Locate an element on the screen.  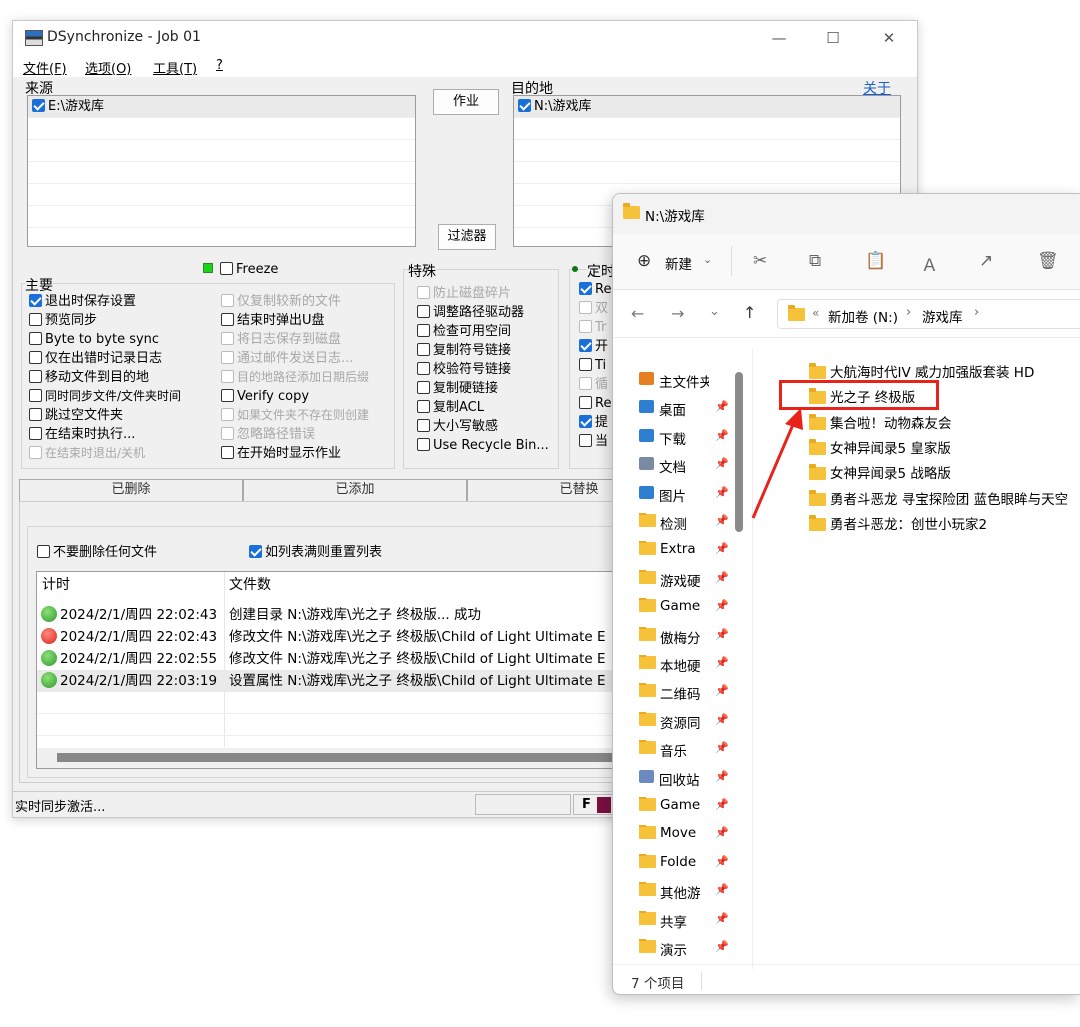
filter-button: 过滤器 is located at coordinates (467, 237).